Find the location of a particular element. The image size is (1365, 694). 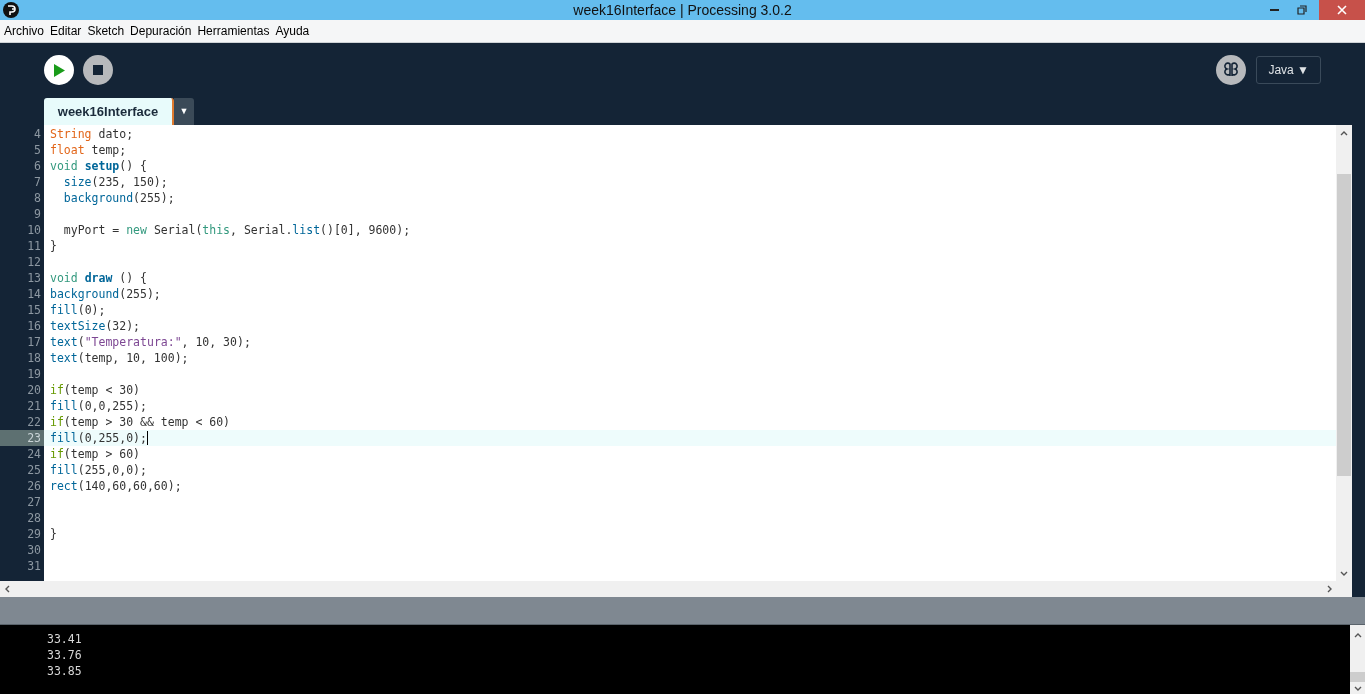

line-number: 17 is located at coordinates (34, 342).